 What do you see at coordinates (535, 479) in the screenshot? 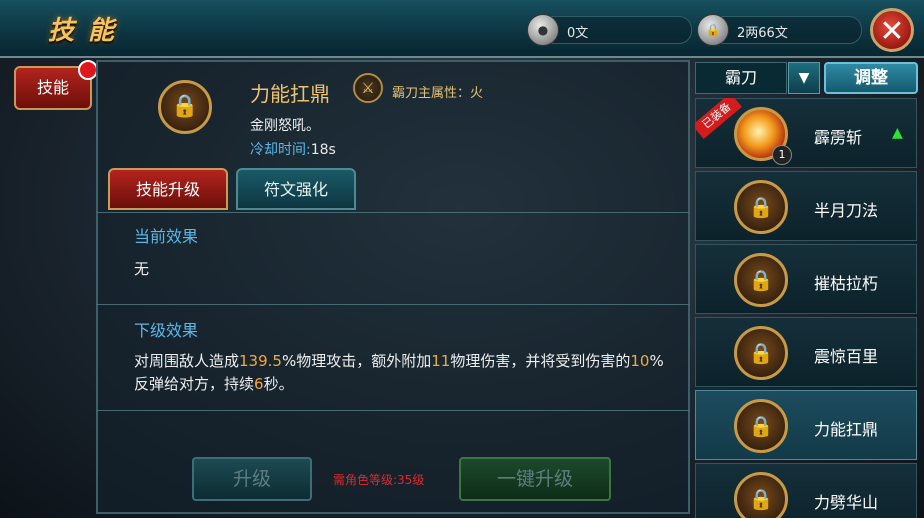
I see `one-click-upgrade-button: 一键升级` at bounding box center [535, 479].